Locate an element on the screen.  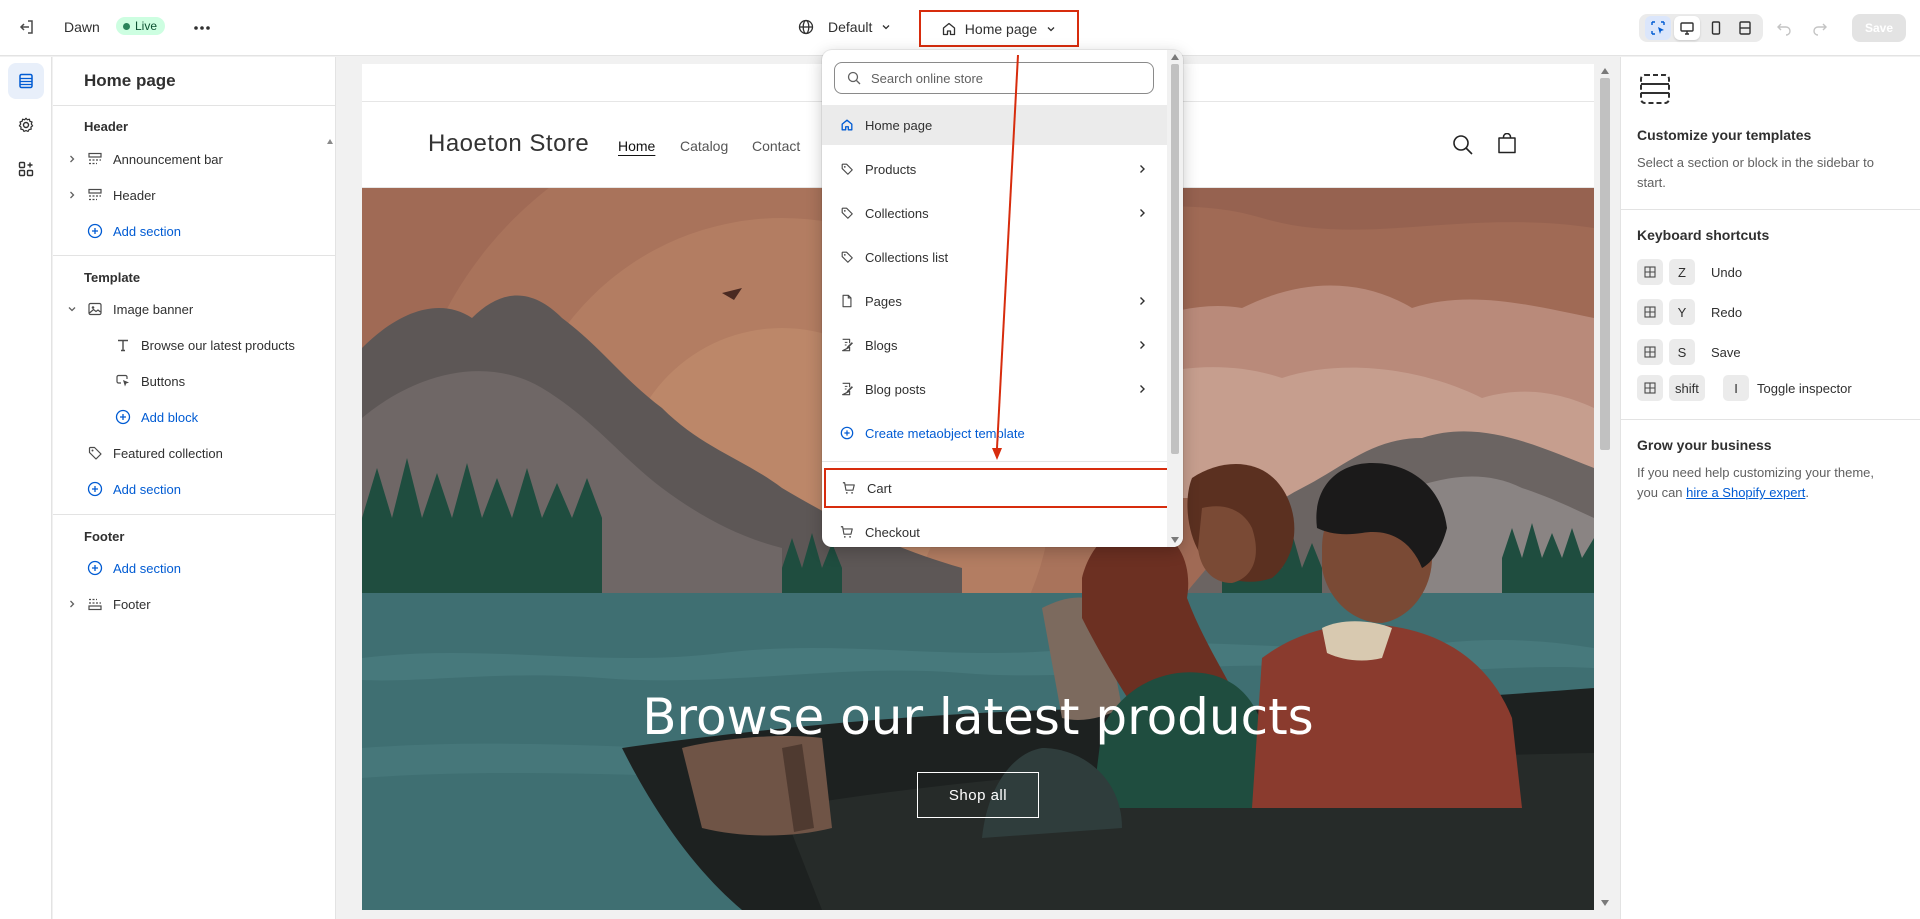
sidebar-scrollbar is located at coordinates (330, 503).